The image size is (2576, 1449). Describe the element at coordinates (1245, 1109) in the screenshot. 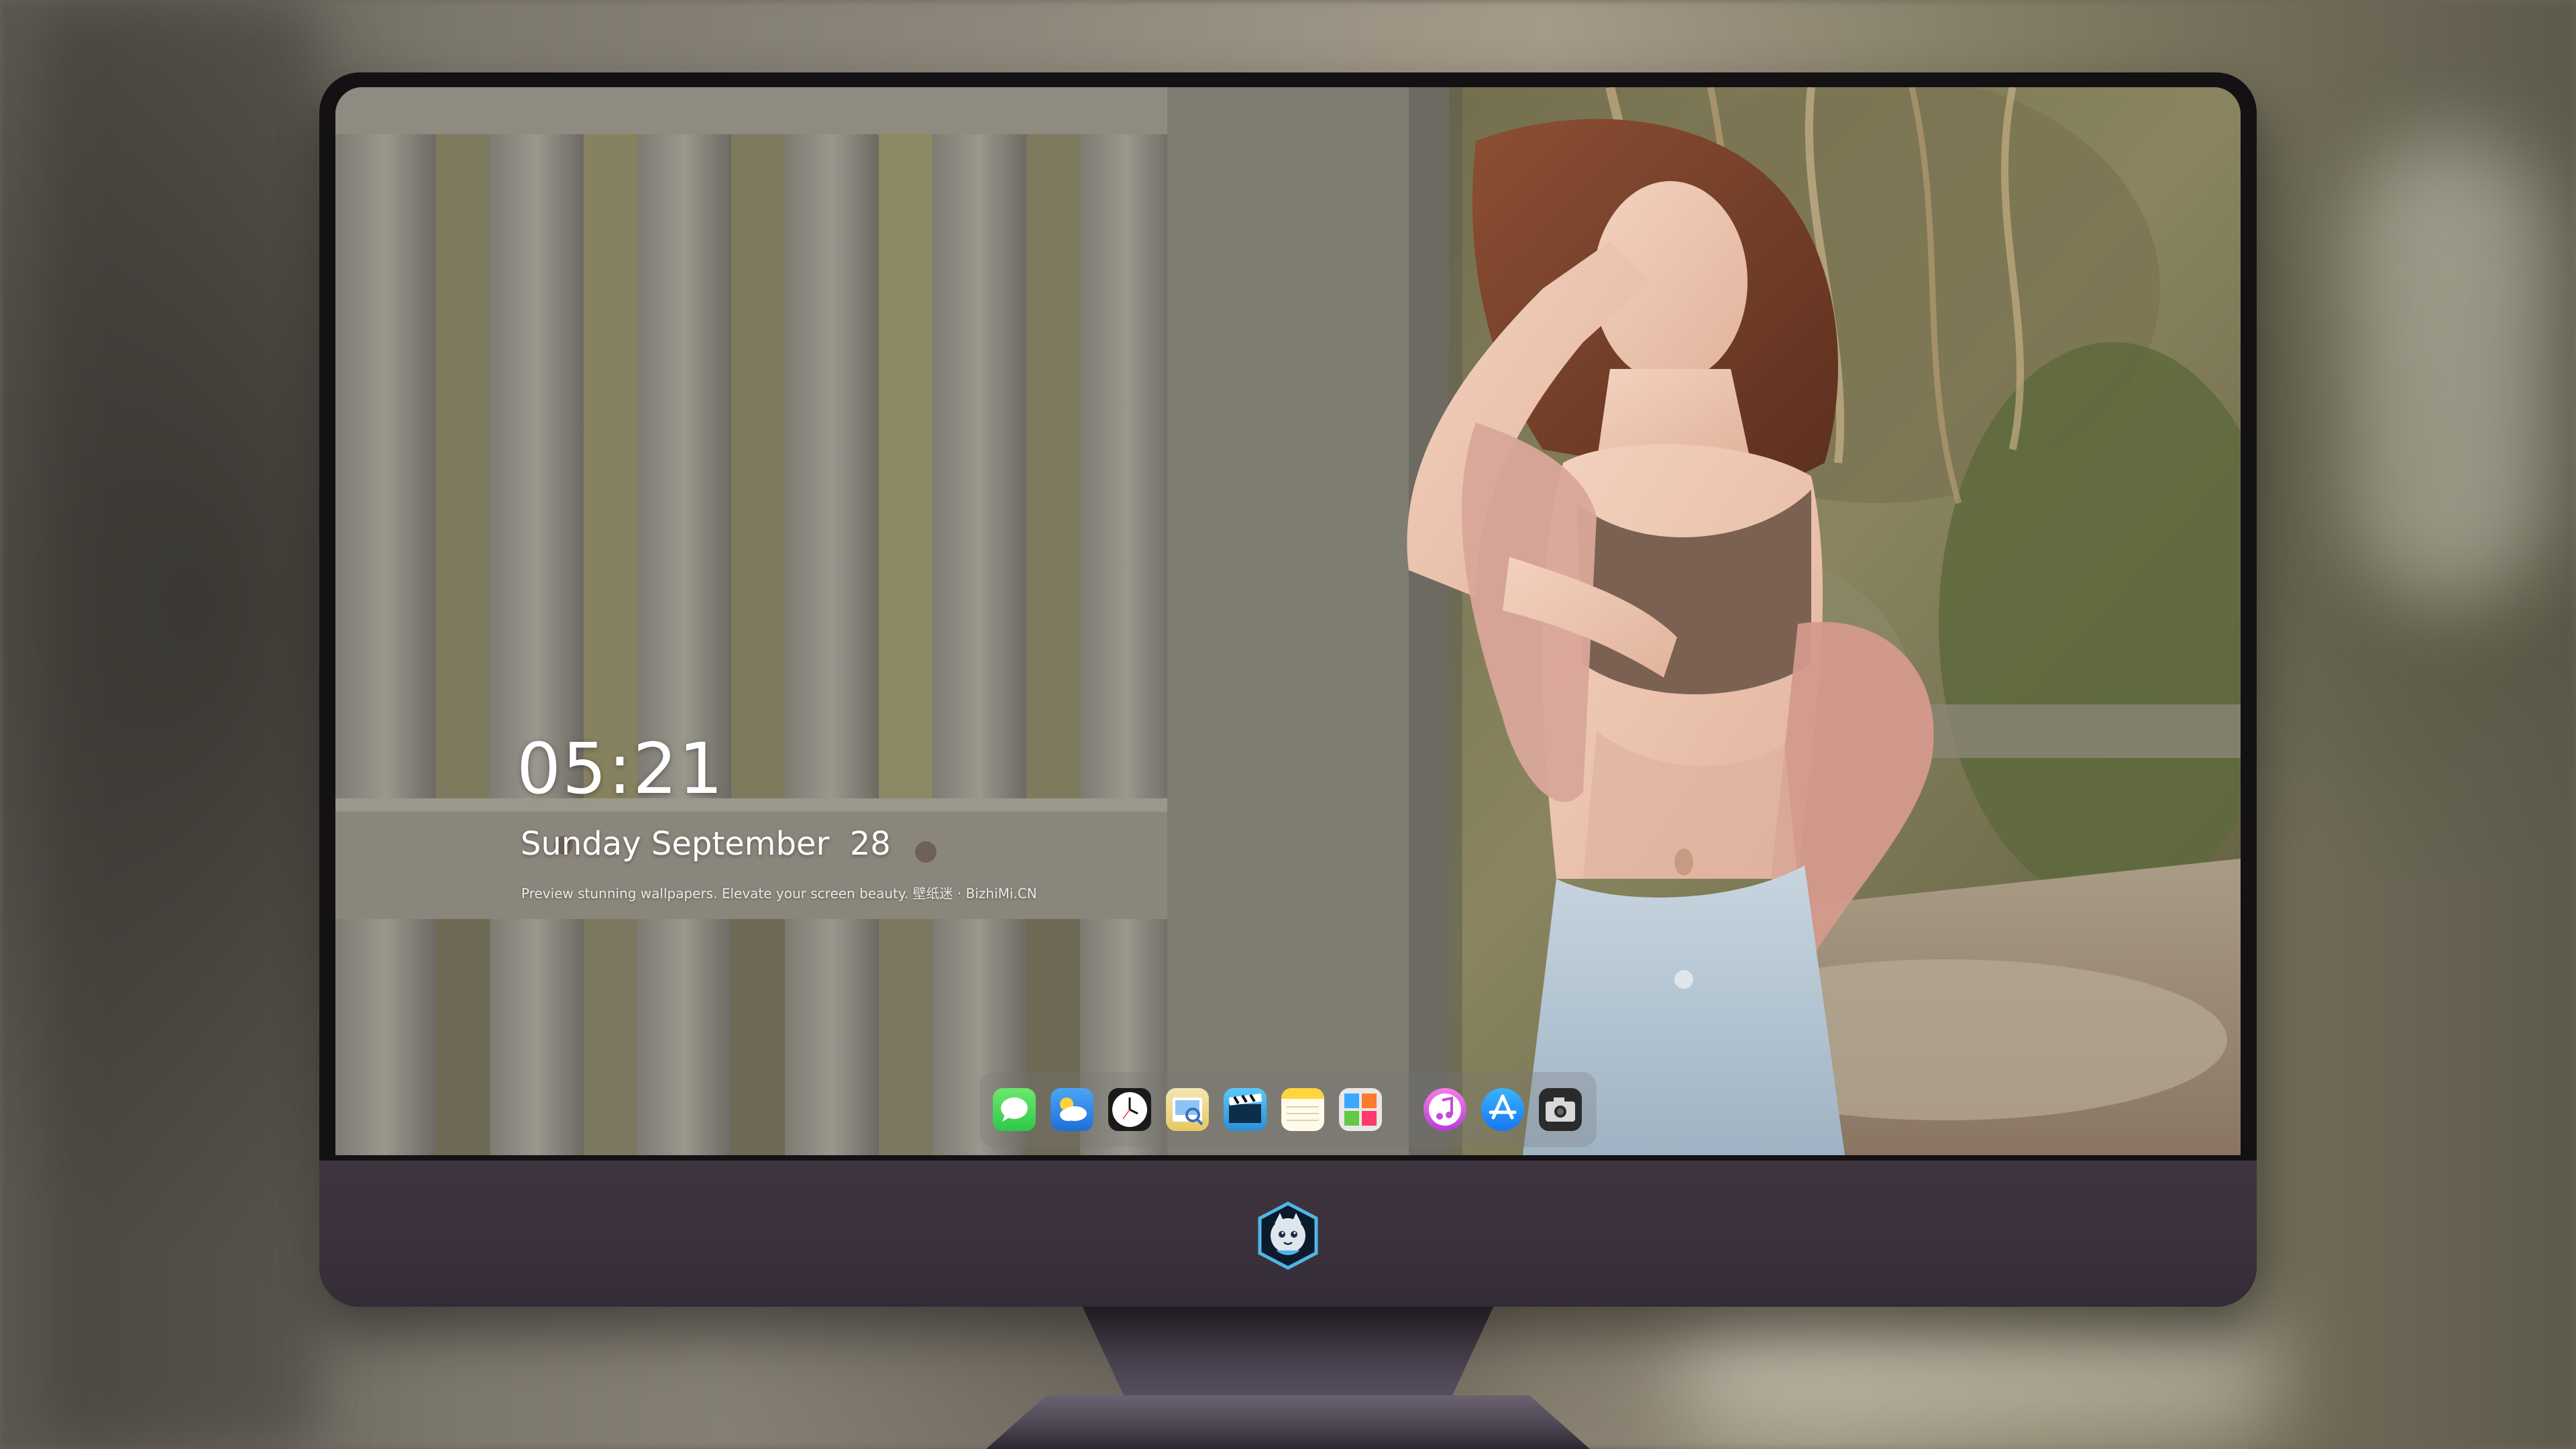

I see `clips-icon` at that location.